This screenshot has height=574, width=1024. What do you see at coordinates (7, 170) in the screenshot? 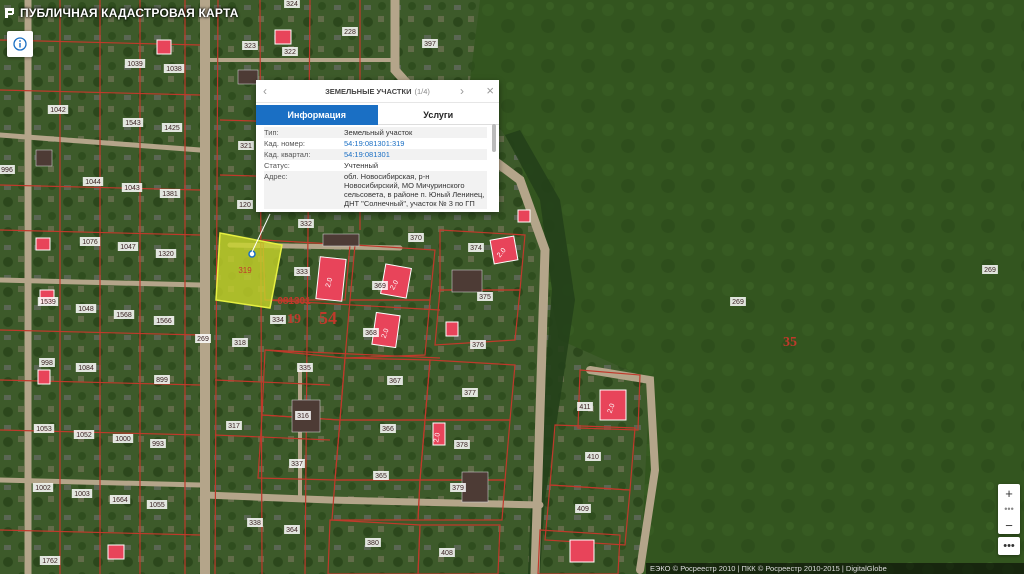
I see `parcel-number-label: 996` at bounding box center [7, 170].